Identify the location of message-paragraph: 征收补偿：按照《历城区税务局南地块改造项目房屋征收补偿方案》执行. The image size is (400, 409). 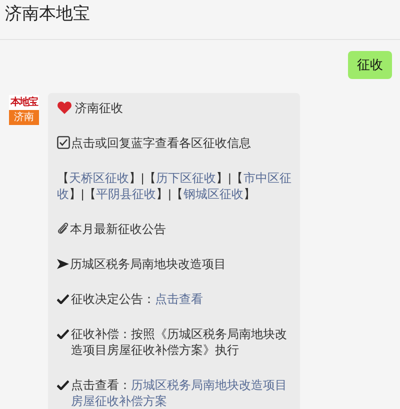
(179, 342).